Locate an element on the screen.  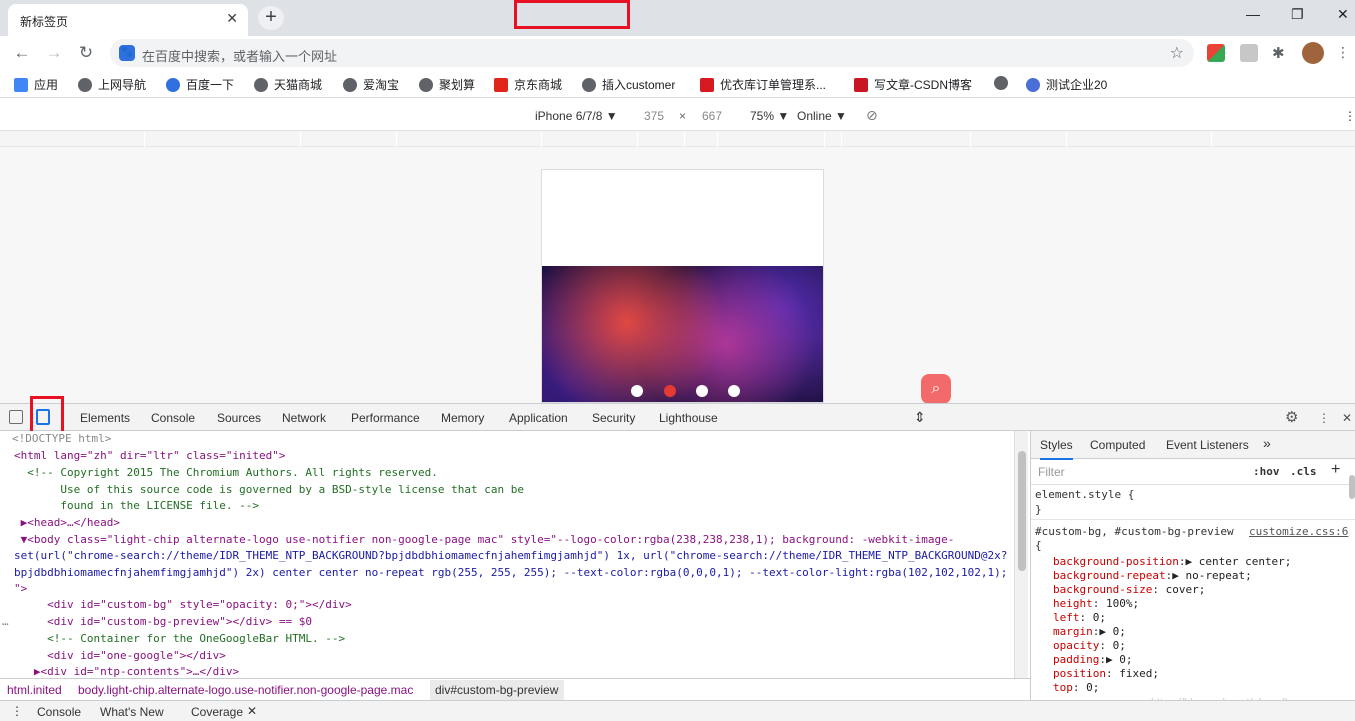
css-declaration: opacity: 0; is located at coordinates (1089, 646).